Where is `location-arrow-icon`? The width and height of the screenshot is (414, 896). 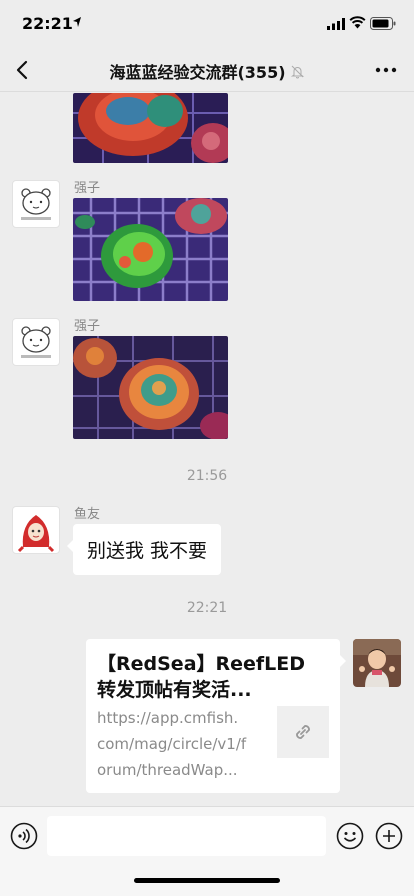
location-arrow-icon is located at coordinates (77, 22).